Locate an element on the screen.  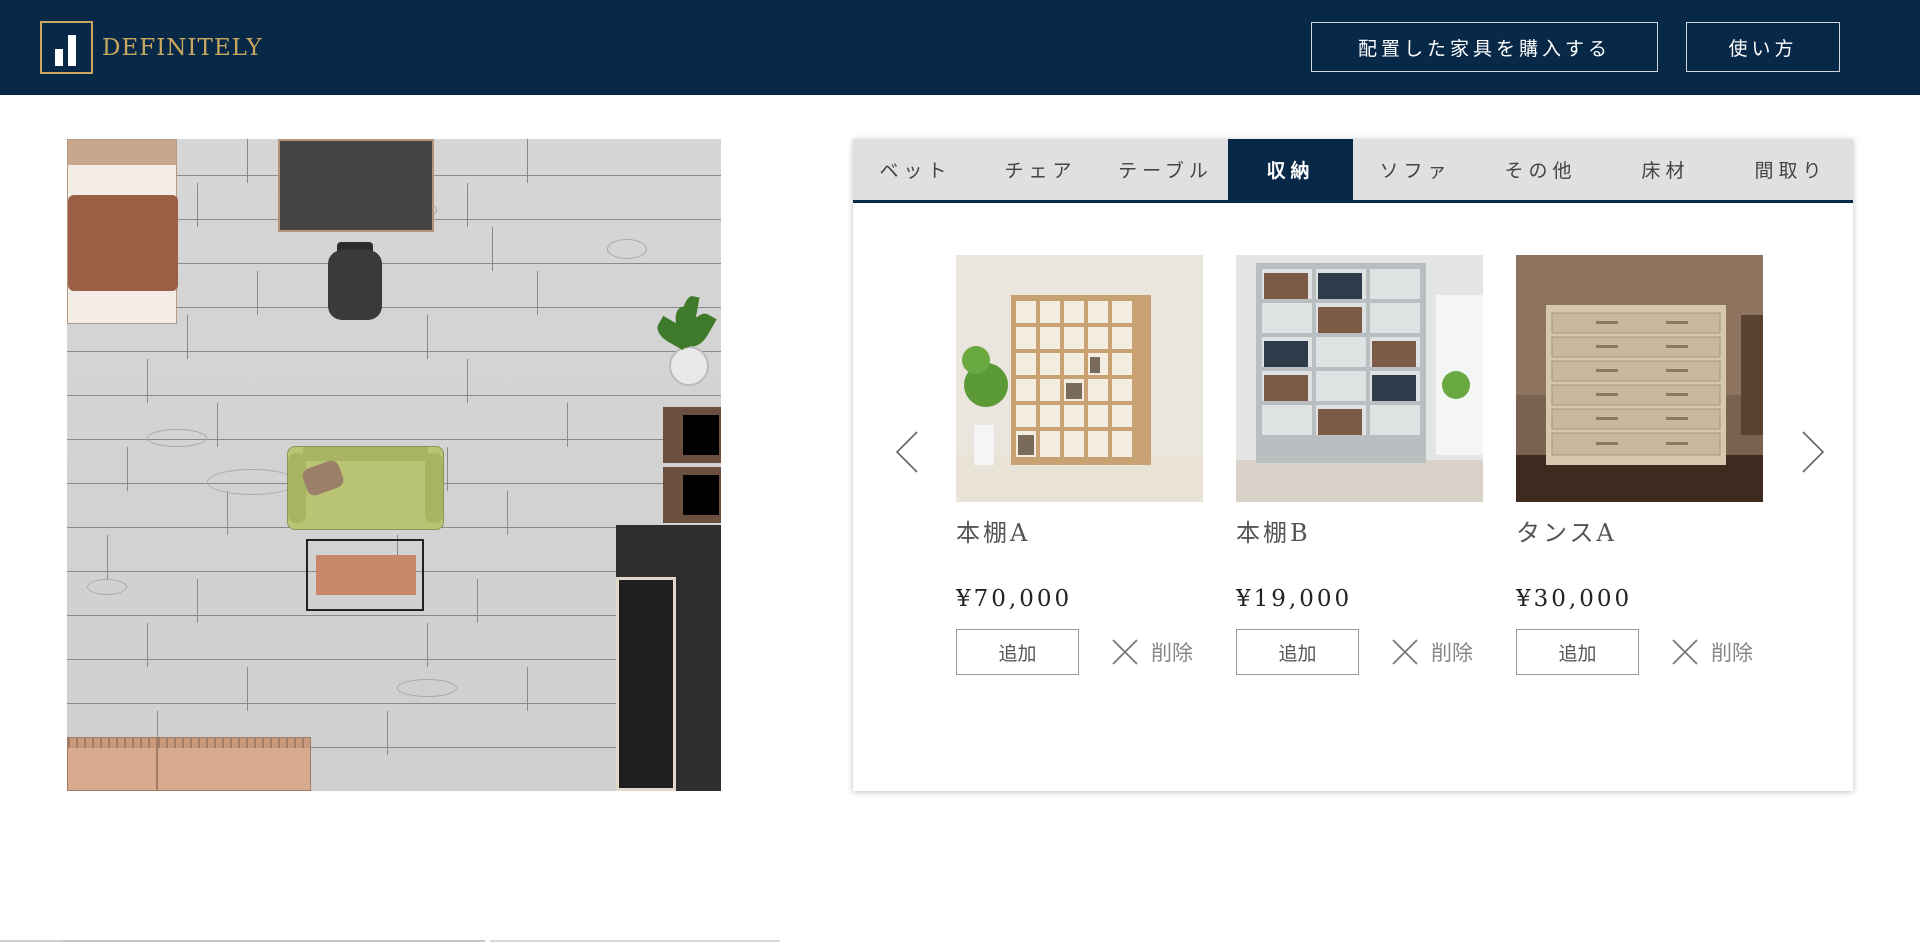
tv-item is located at coordinates (356, 185).